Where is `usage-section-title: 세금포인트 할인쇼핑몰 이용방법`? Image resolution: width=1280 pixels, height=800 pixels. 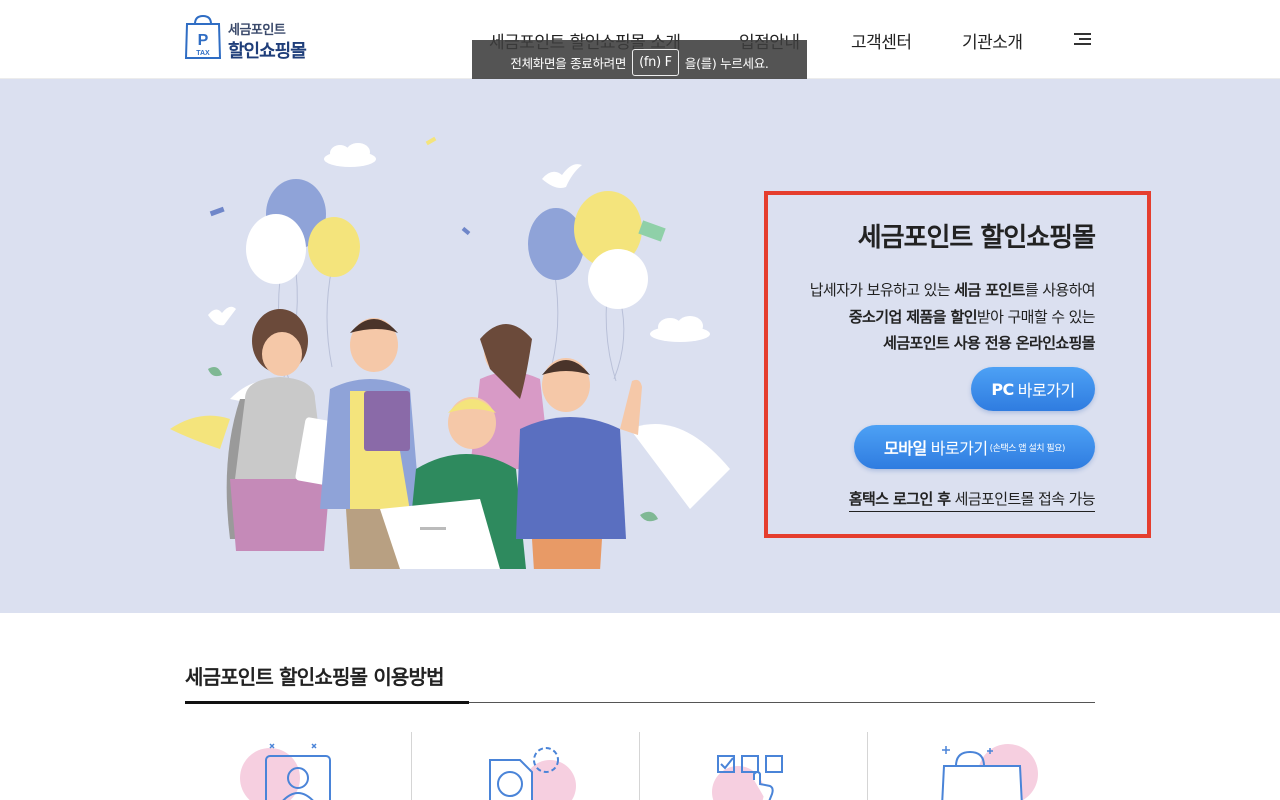 usage-section-title: 세금포인트 할인쇼핑몰 이용방법 is located at coordinates (315, 677).